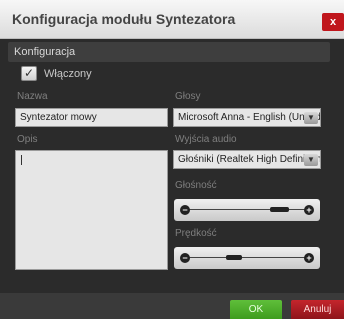 This screenshot has height=319, width=344. I want to click on ok-button: OK, so click(256, 309).